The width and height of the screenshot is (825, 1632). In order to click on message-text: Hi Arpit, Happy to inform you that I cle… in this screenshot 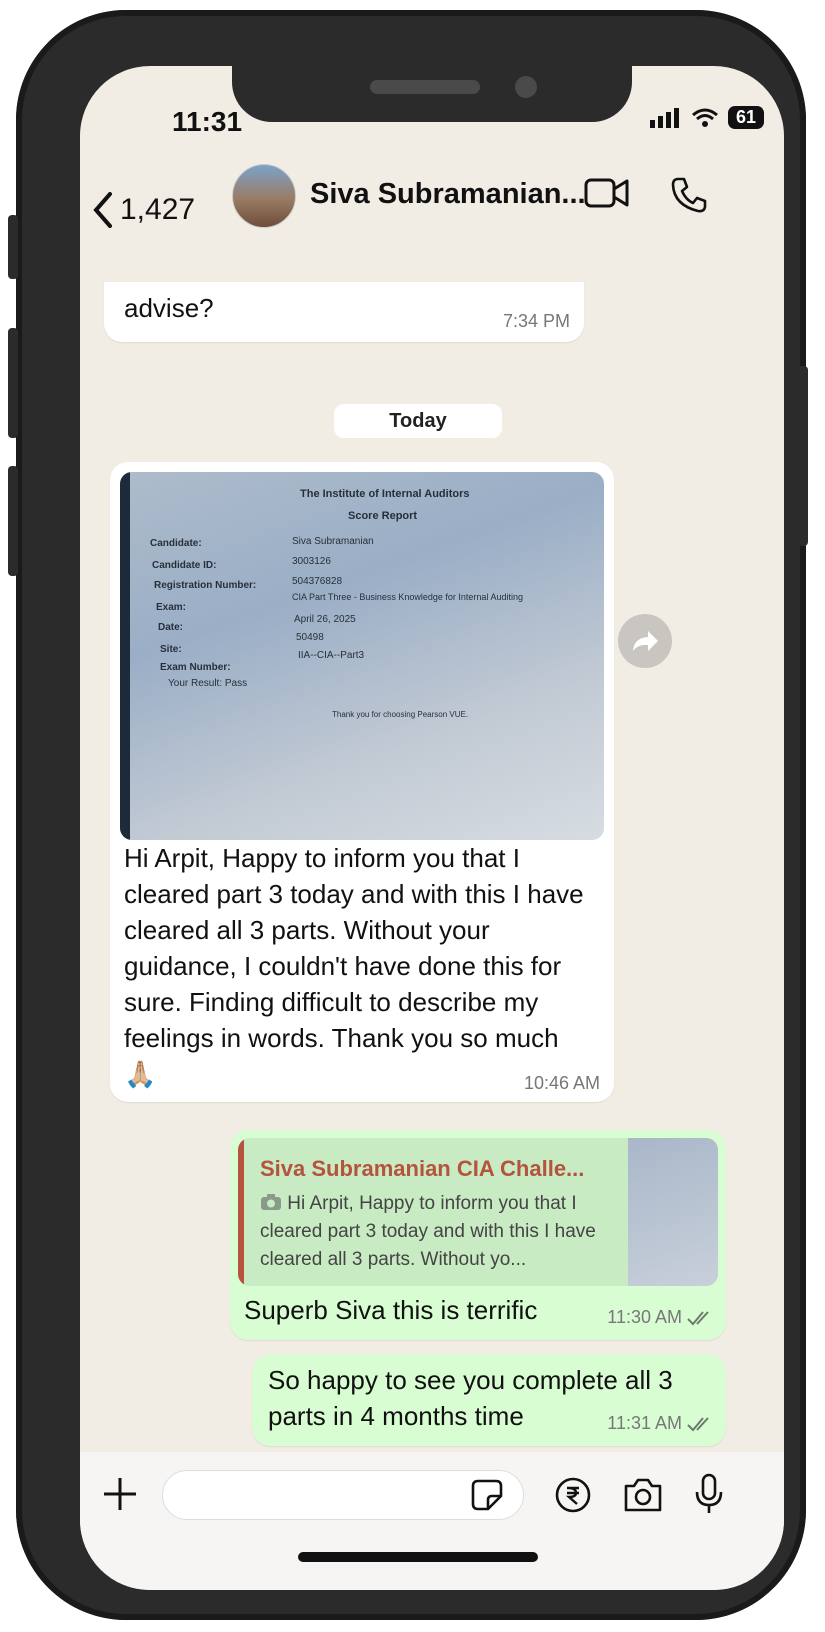, I will do `click(354, 966)`.